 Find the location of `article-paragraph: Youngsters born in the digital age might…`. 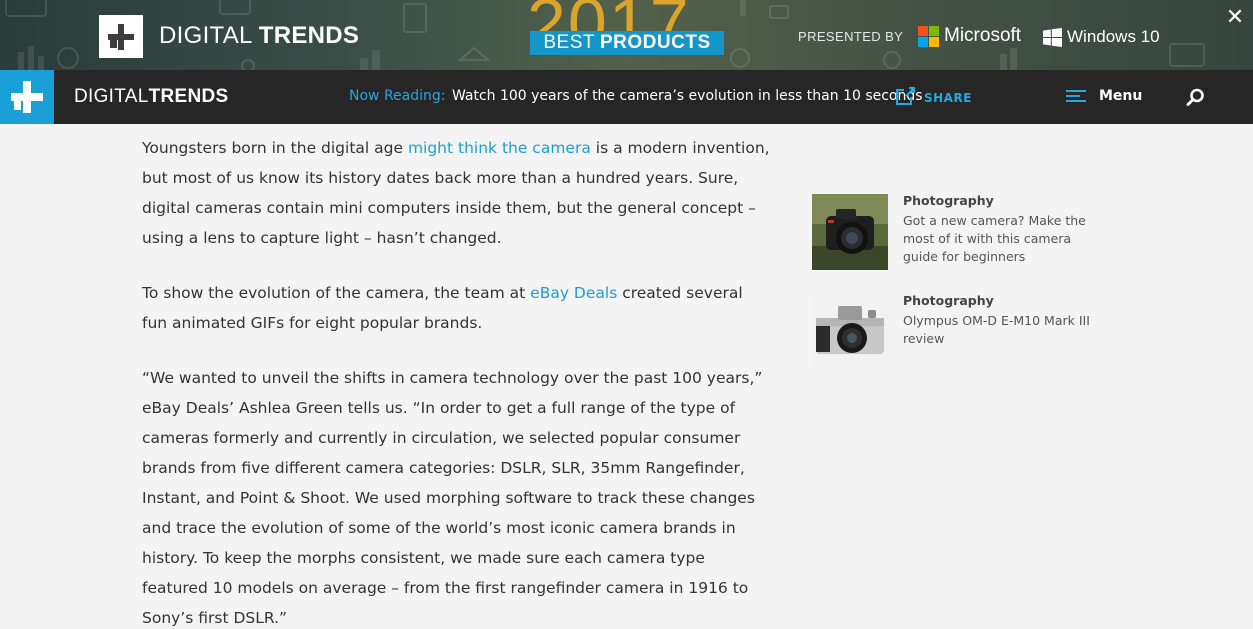

article-paragraph: Youngsters born in the digital age might… is located at coordinates (457, 193).